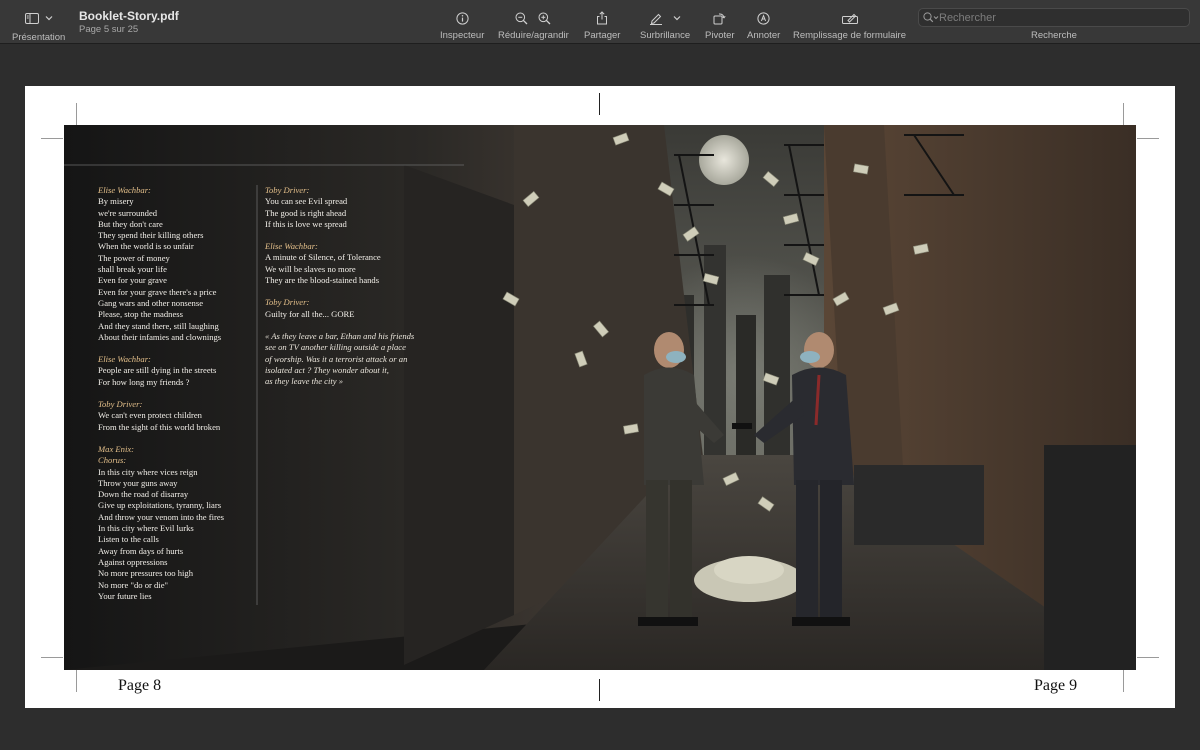  I want to click on lyric-line: You can see Evil spread, so click(306, 201).